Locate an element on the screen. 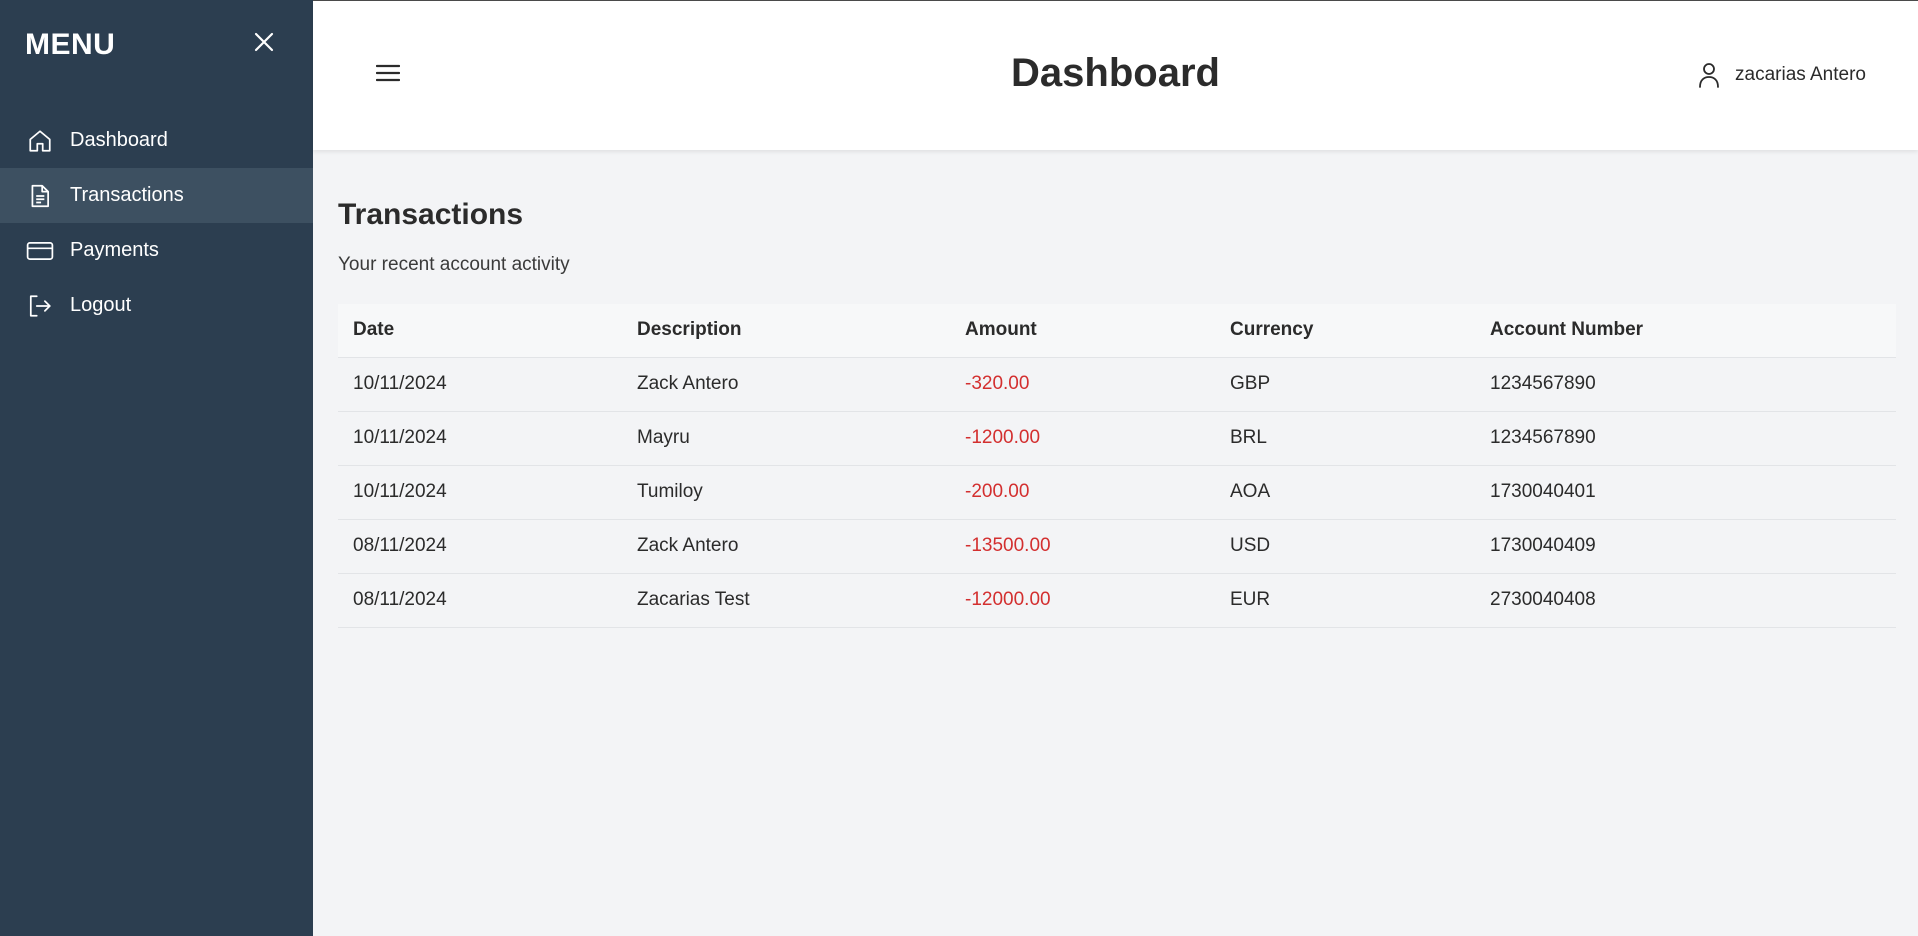  cell-amount: -13500.00 is located at coordinates (1082, 546).